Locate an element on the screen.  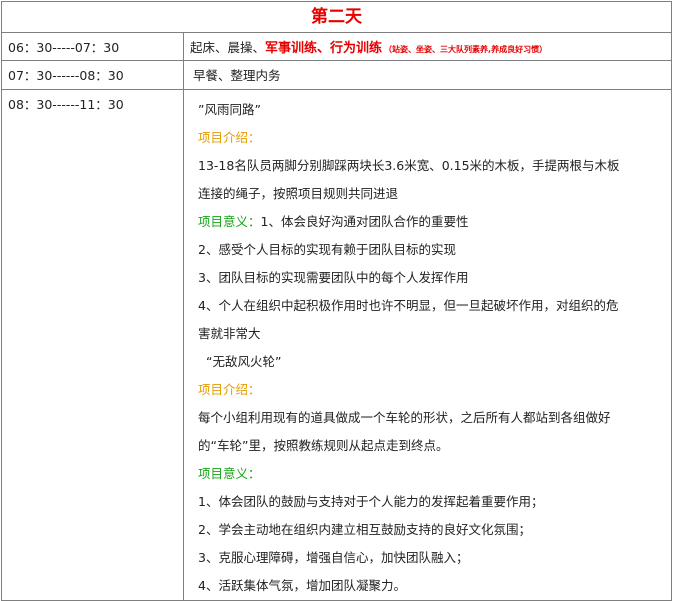
activity-line: 2、感受个人目标的实现有赖于团队目标的实现 is located at coordinates (327, 249).